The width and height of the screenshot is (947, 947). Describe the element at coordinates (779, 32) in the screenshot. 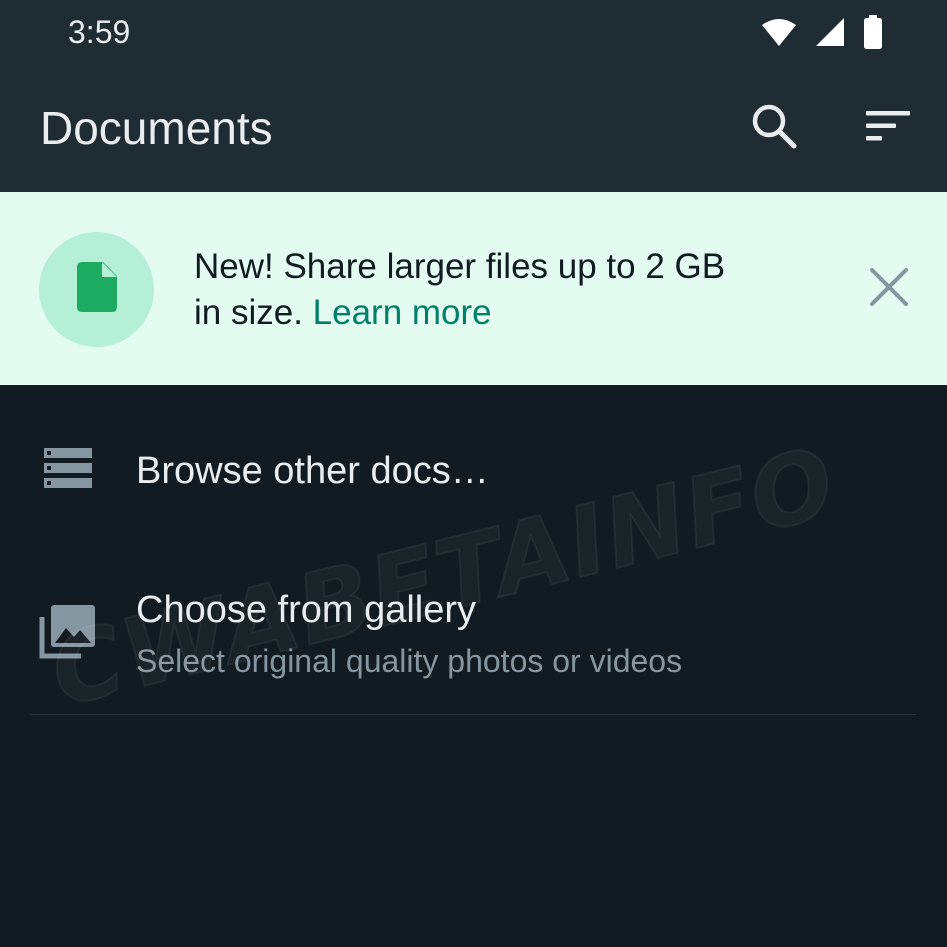

I see `wifi-icon` at that location.